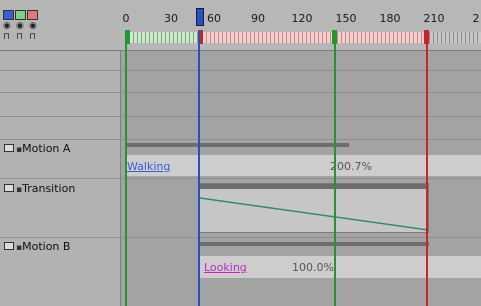 The image size is (481, 306). Describe the element at coordinates (237, 145) in the screenshot. I see `motion-a-weight-bar` at that location.